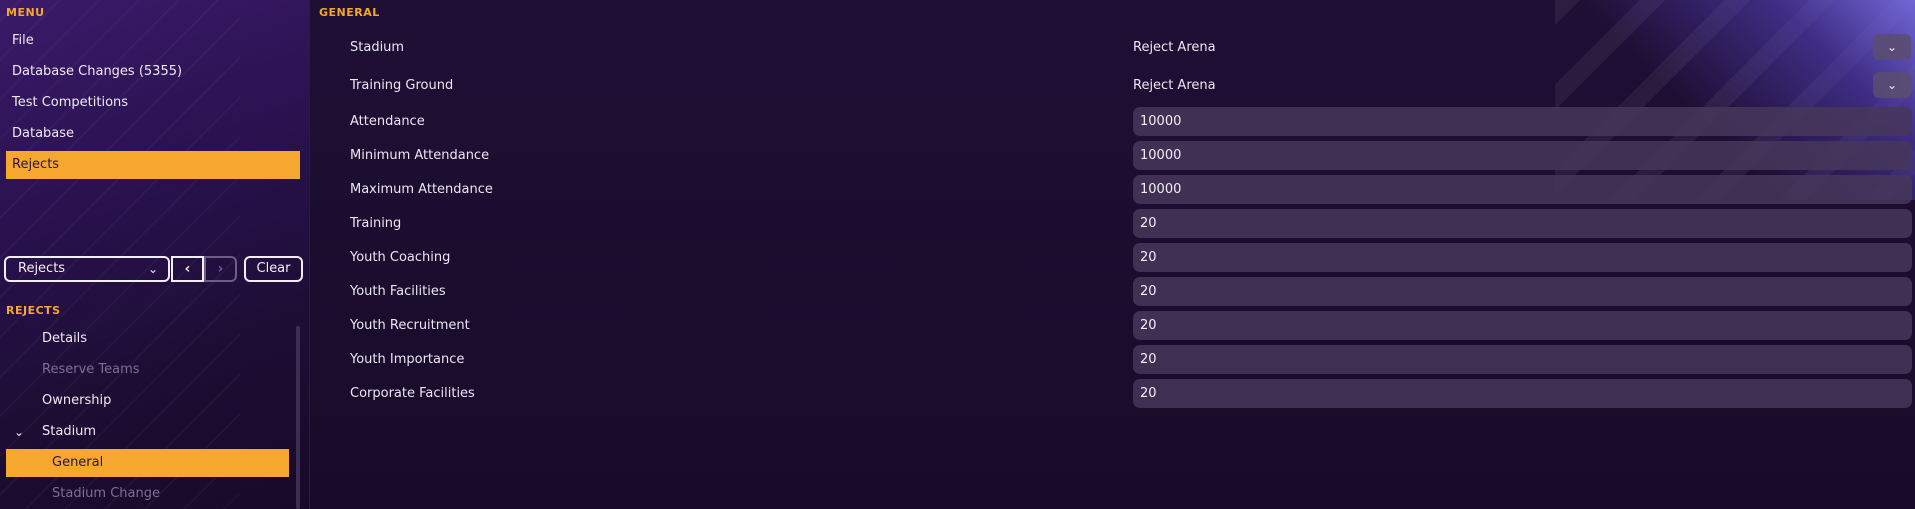  What do you see at coordinates (1174, 47) in the screenshot?
I see `stadium-value: Reject Arena` at bounding box center [1174, 47].